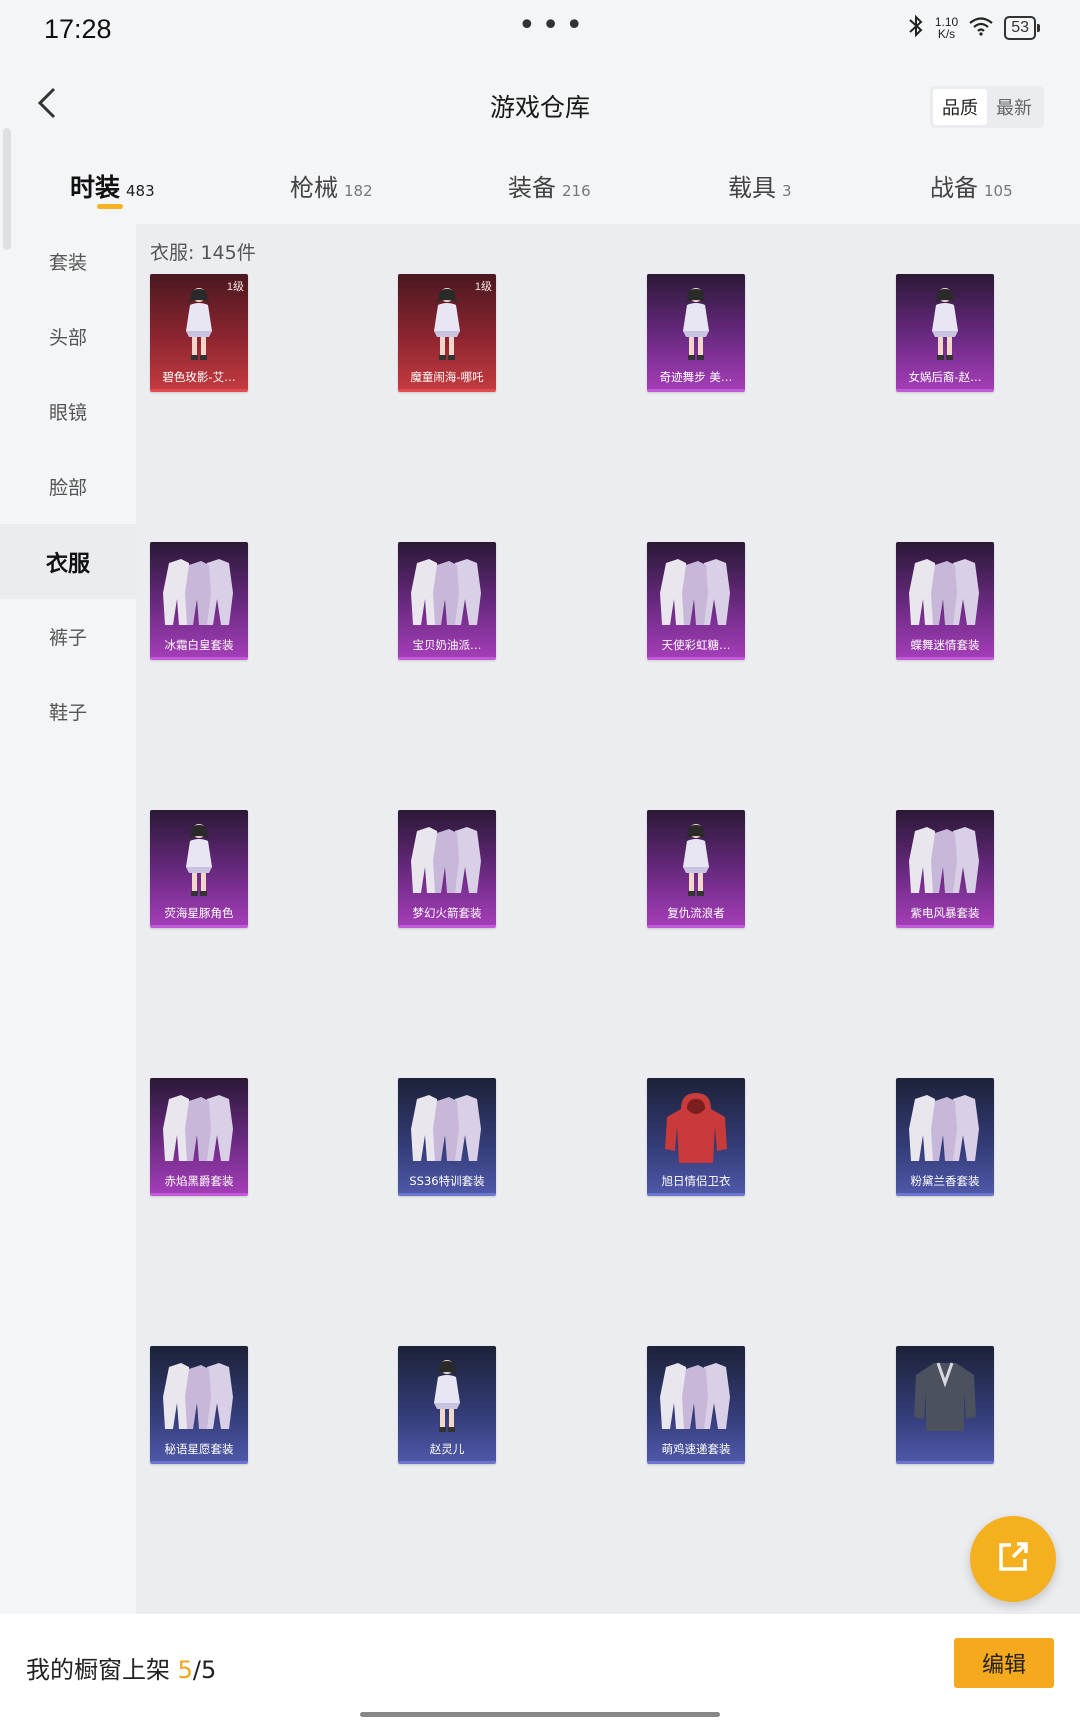 The image size is (1080, 1724). I want to click on item-name: 复仇流浪者, so click(696, 913).